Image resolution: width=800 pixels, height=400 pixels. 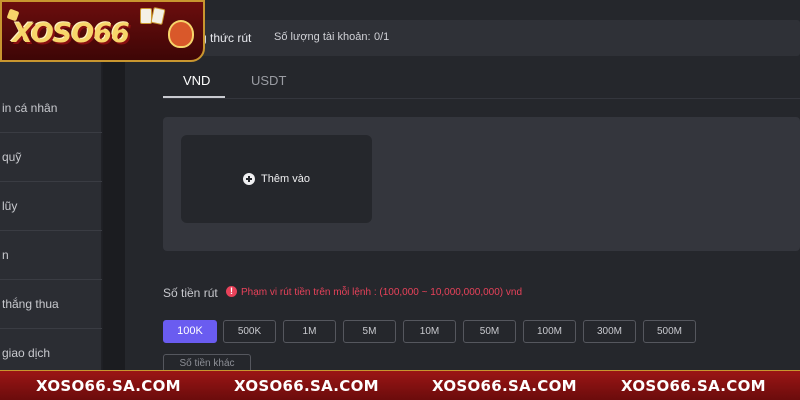 I want to click on sidebar-item-label: lũy, so click(x=10, y=206).